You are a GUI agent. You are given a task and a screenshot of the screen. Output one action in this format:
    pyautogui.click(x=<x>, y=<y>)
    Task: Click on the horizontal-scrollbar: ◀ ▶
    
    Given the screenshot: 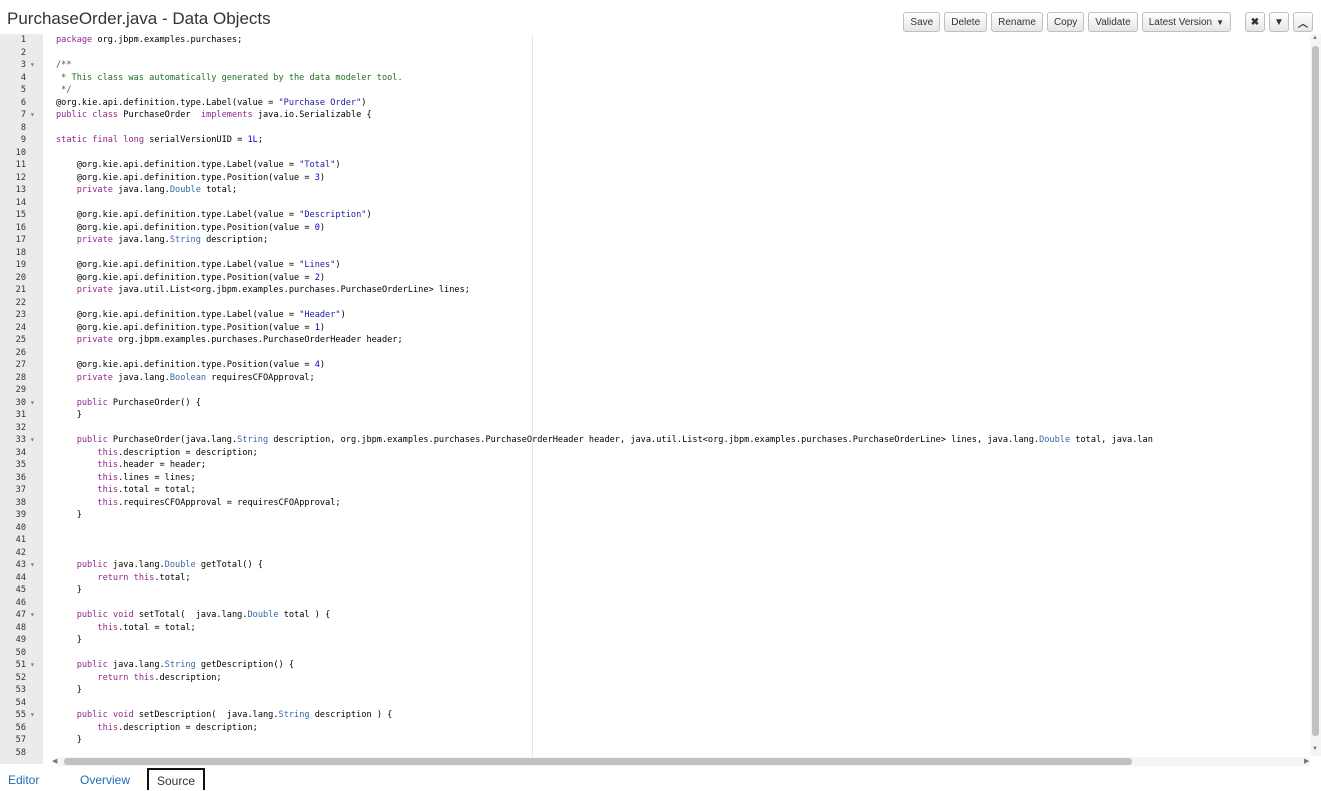 What is the action you would take?
    pyautogui.click(x=681, y=761)
    